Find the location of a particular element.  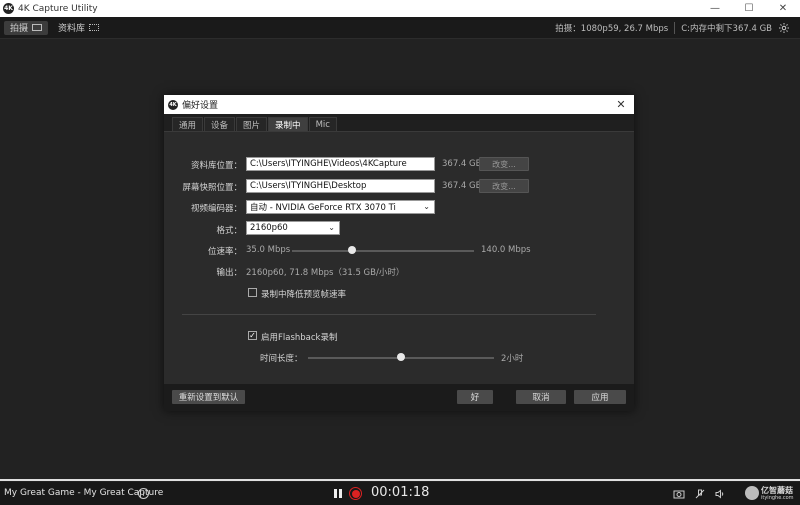

screenshot-icon is located at coordinates (679, 493).